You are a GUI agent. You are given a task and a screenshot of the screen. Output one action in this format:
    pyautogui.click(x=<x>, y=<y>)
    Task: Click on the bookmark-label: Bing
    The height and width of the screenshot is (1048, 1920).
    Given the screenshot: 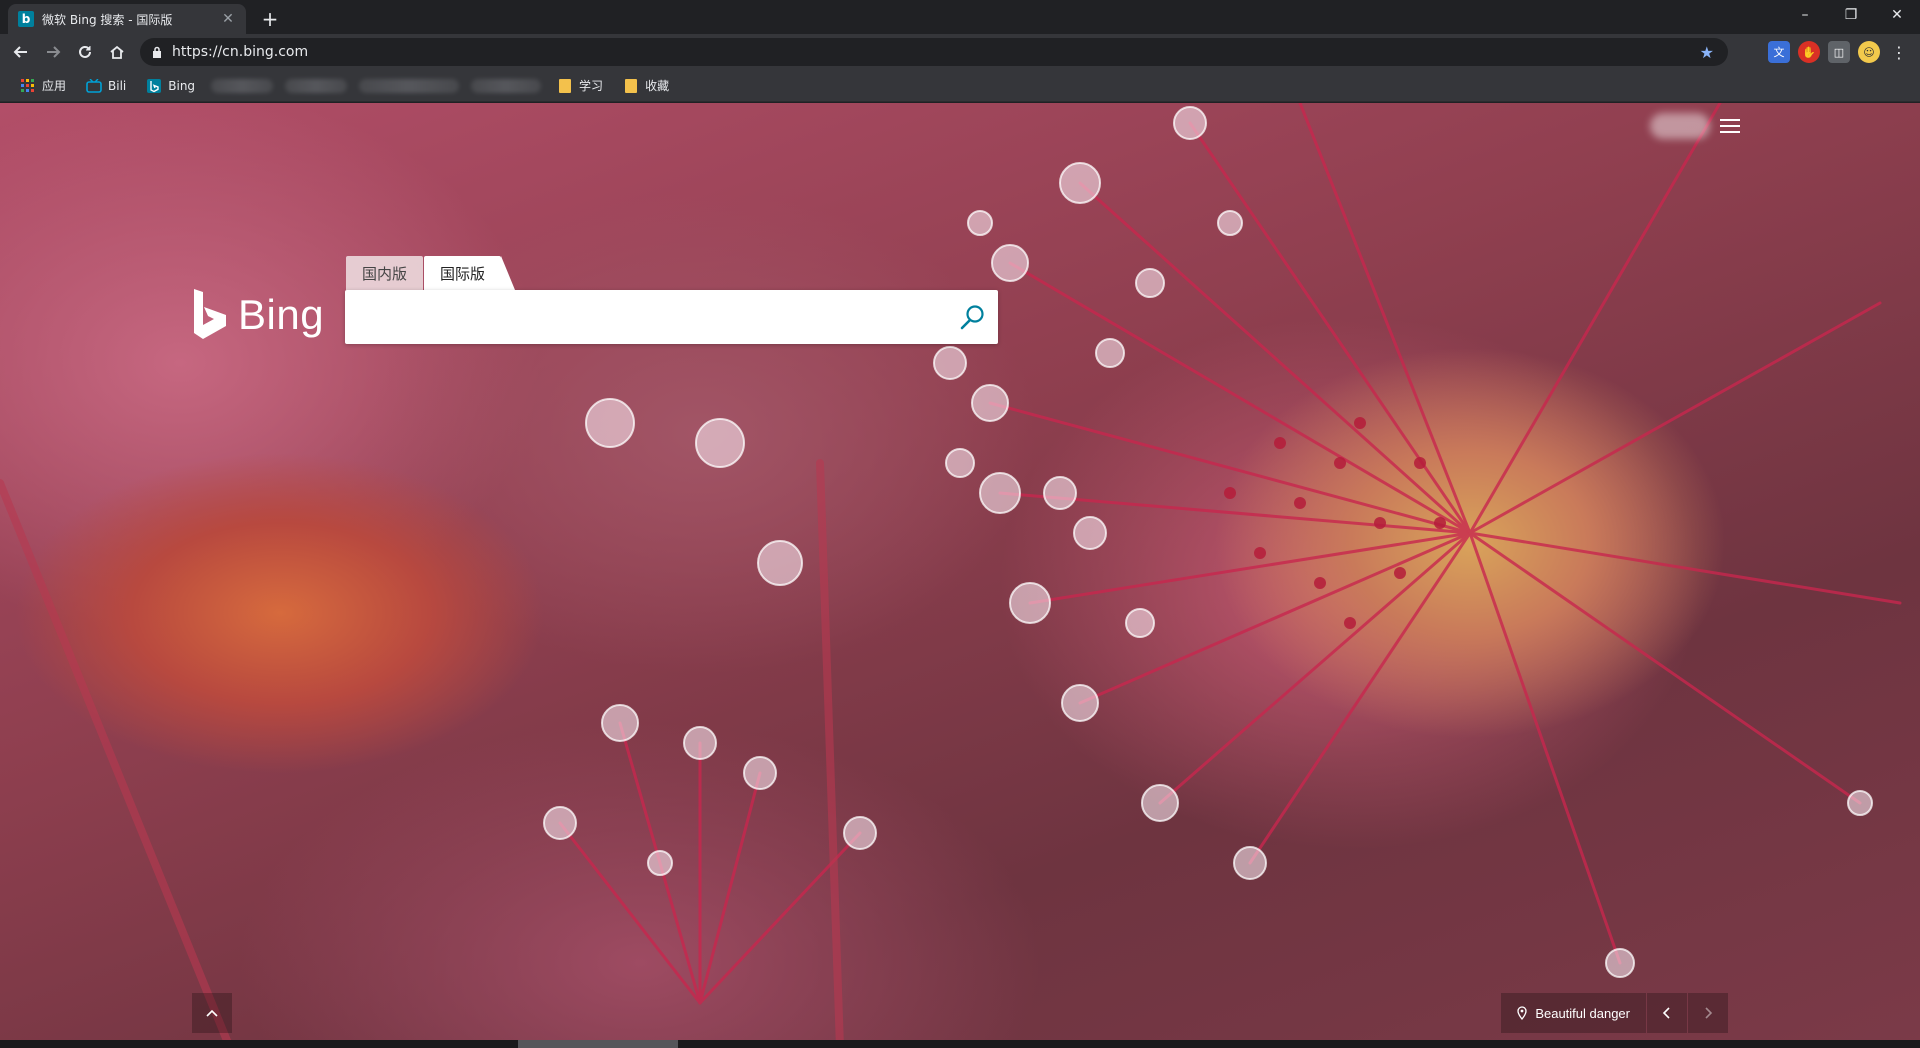 What is the action you would take?
    pyautogui.click(x=182, y=85)
    